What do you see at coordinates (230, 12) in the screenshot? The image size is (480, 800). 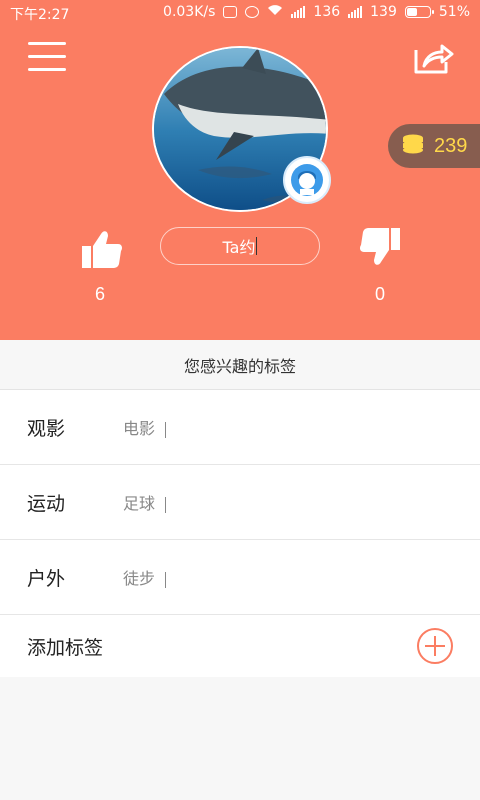 I see `sync-icon` at bounding box center [230, 12].